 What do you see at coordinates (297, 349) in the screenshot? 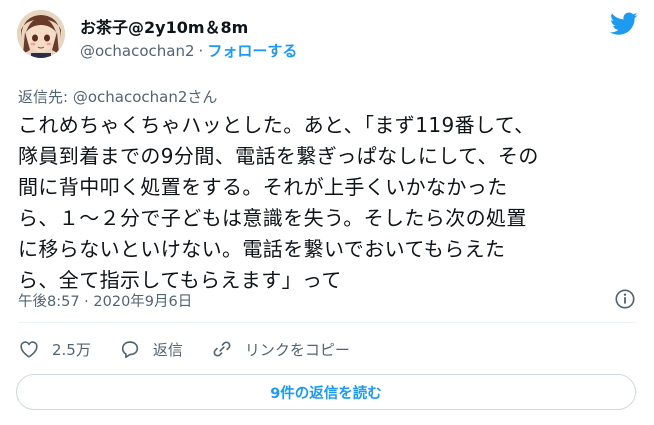
I see `copy-link-label: リンクをコピー` at bounding box center [297, 349].